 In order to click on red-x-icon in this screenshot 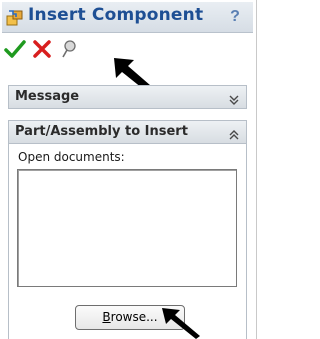, I will do `click(42, 49)`.